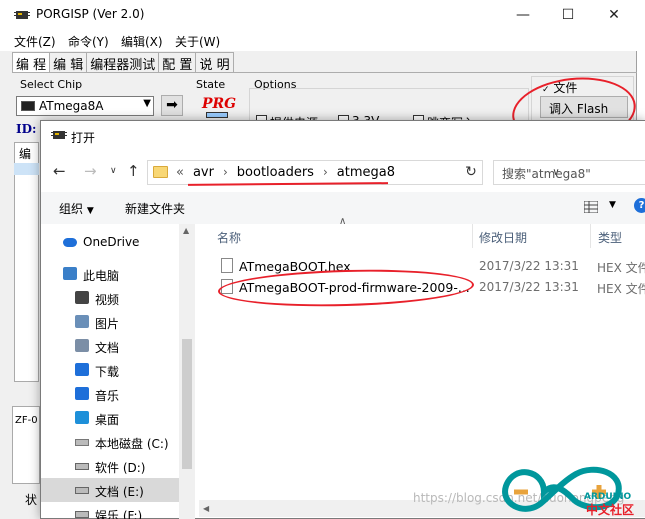  What do you see at coordinates (51, 84) in the screenshot?
I see `select-chip-label: Select Chip` at bounding box center [51, 84].